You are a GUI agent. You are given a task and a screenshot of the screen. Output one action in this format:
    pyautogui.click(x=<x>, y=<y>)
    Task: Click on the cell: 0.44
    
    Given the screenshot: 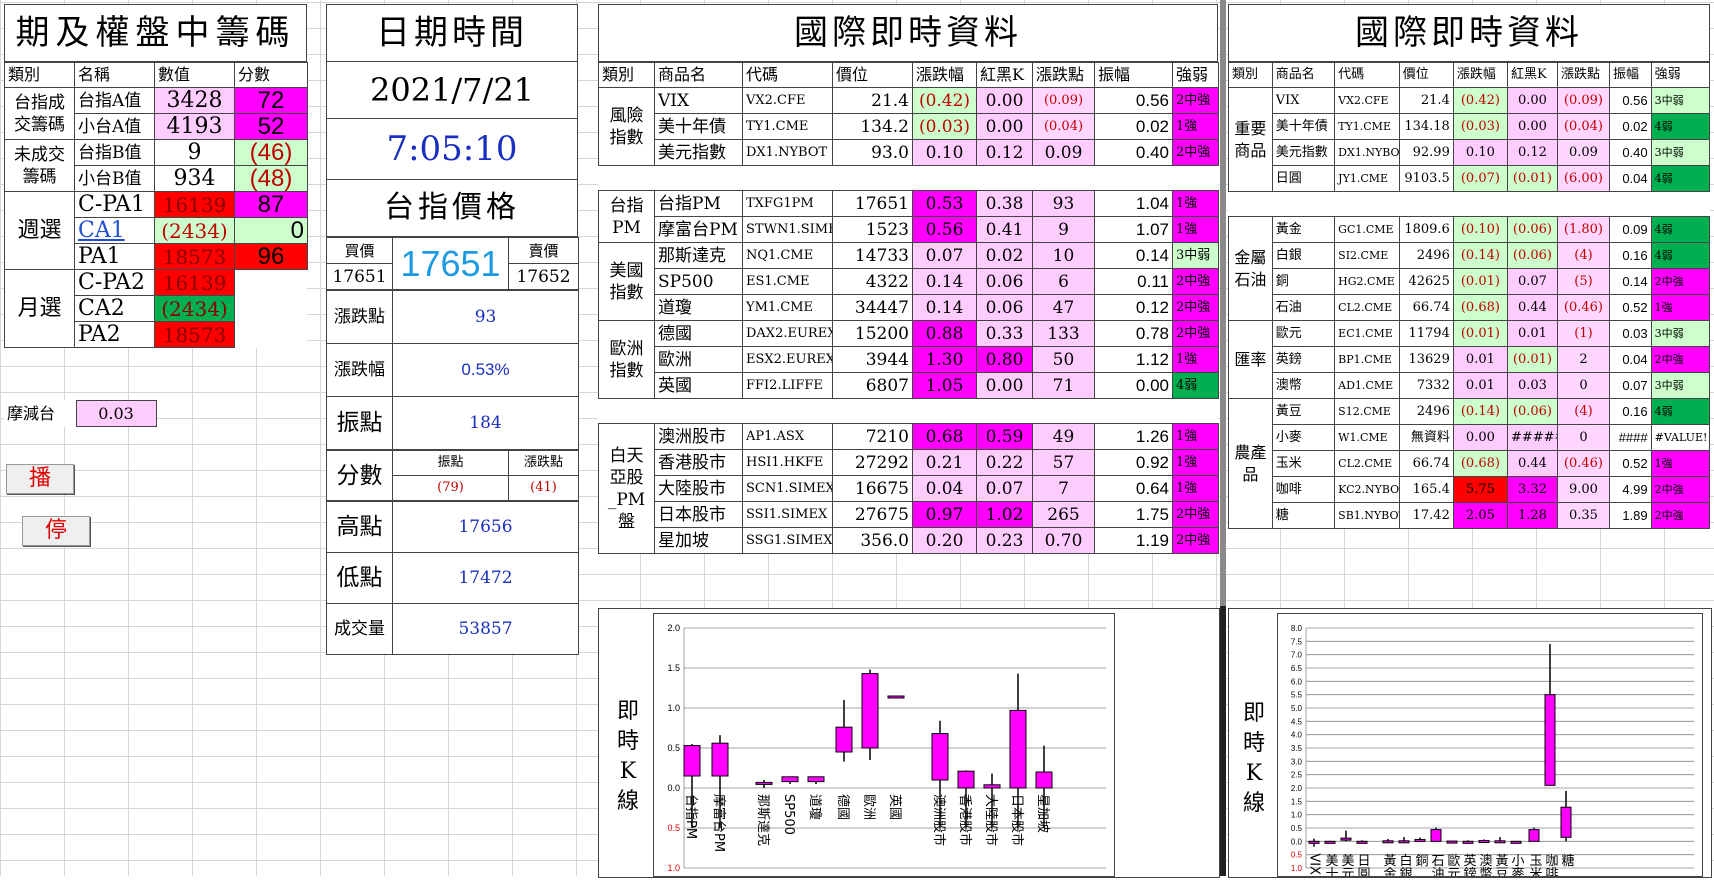 What is the action you would take?
    pyautogui.click(x=1532, y=307)
    